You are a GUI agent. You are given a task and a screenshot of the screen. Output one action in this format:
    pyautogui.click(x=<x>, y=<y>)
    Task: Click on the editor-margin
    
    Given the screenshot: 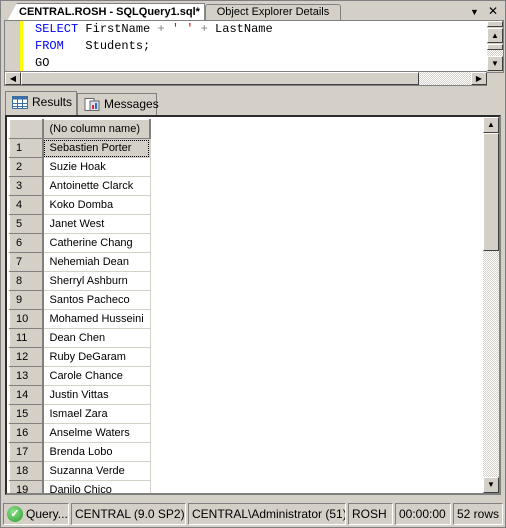 What is the action you would take?
    pyautogui.click(x=14, y=46)
    